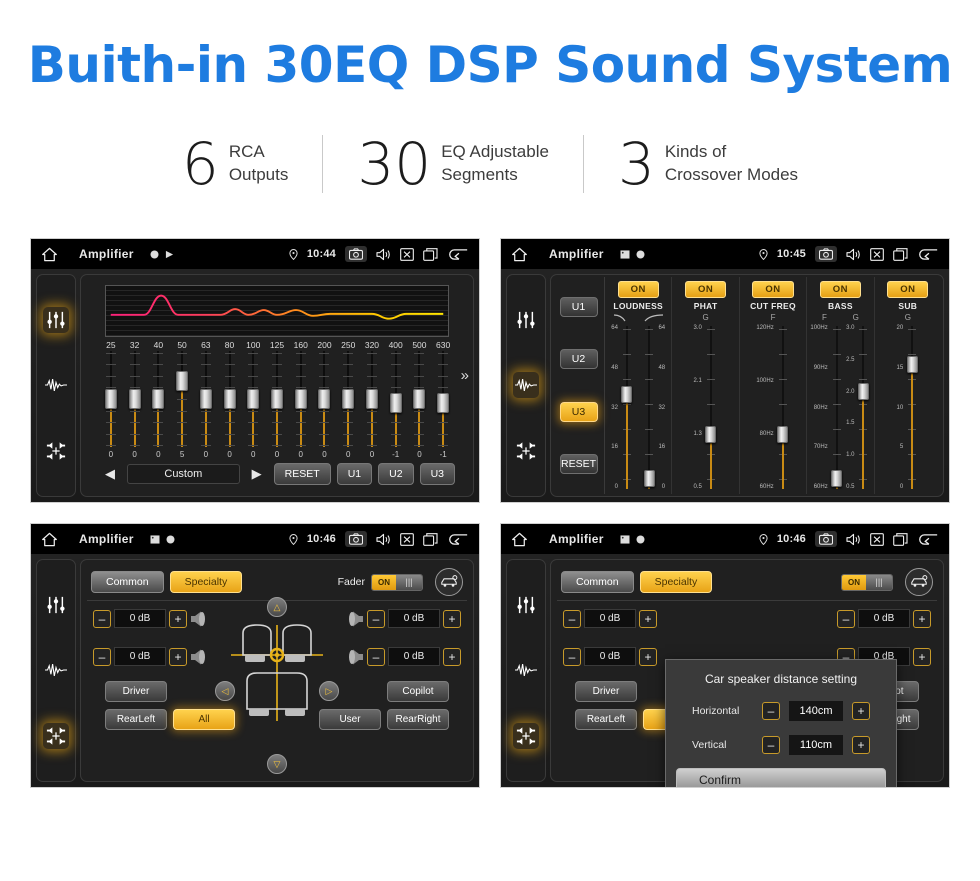  I want to click on position-user-button: User, so click(350, 719).